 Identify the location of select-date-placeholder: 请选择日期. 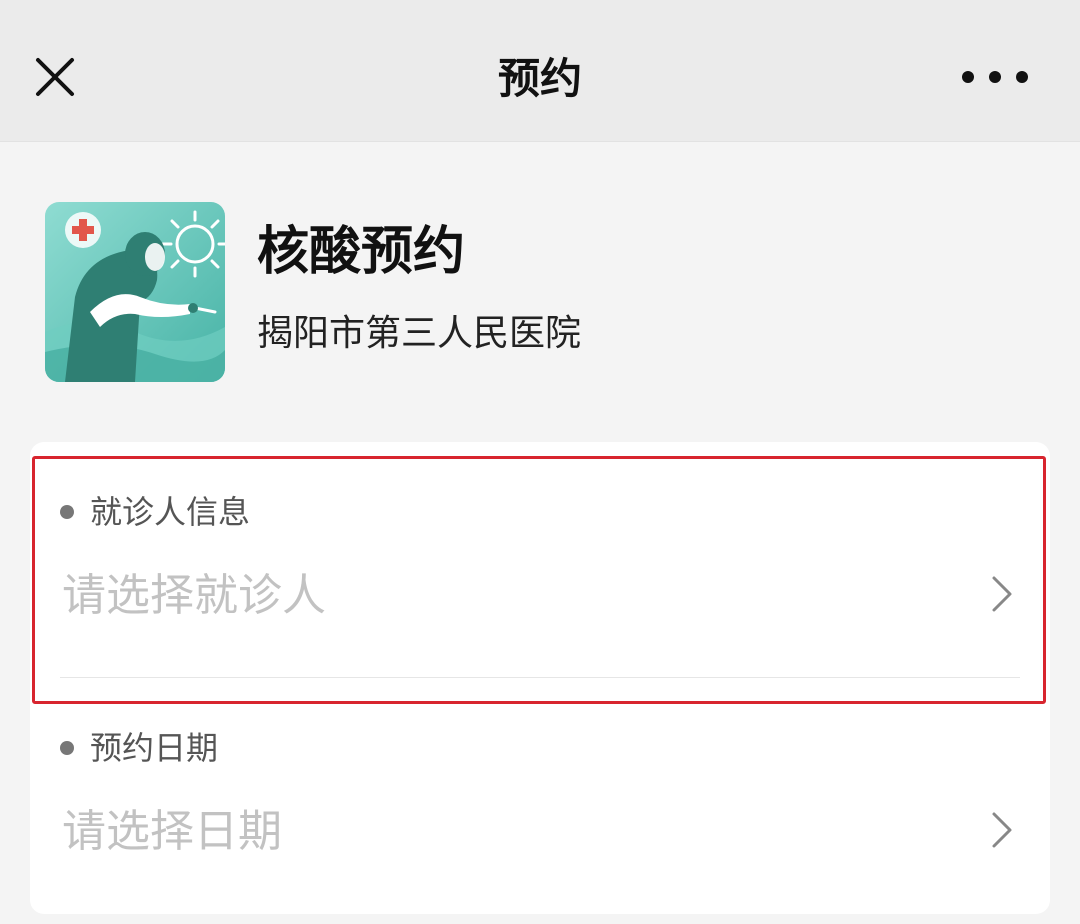
(172, 831).